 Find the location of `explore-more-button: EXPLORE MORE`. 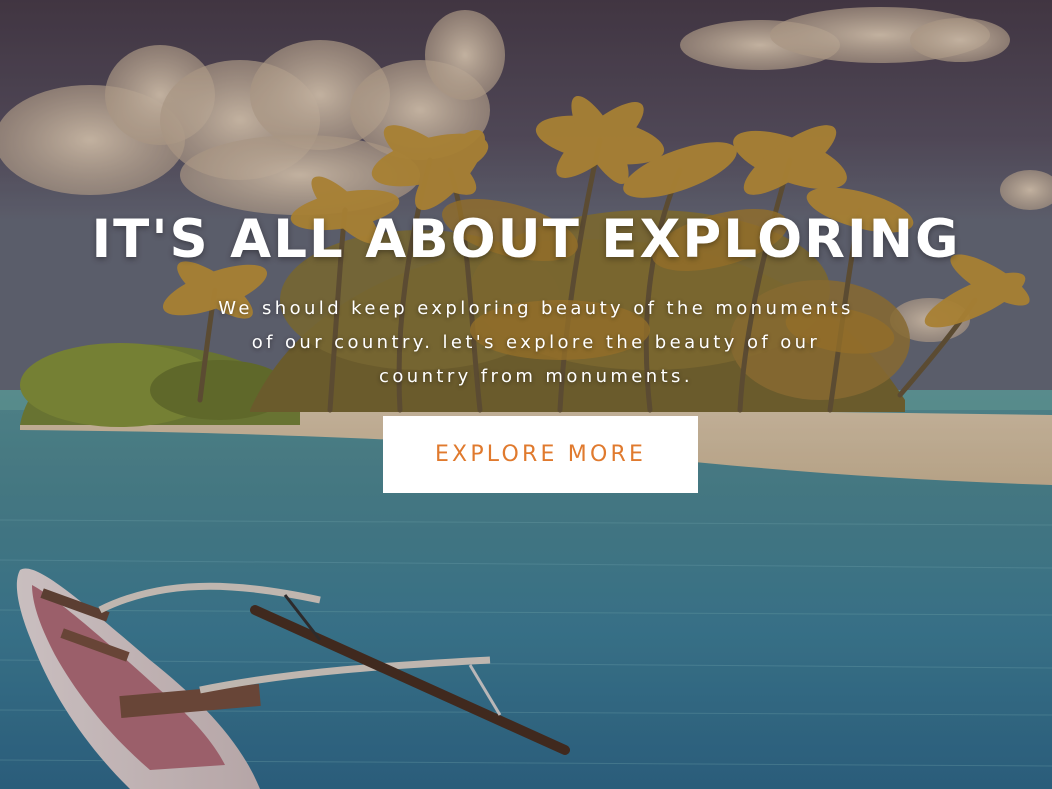

explore-more-button: EXPLORE MORE is located at coordinates (540, 454).